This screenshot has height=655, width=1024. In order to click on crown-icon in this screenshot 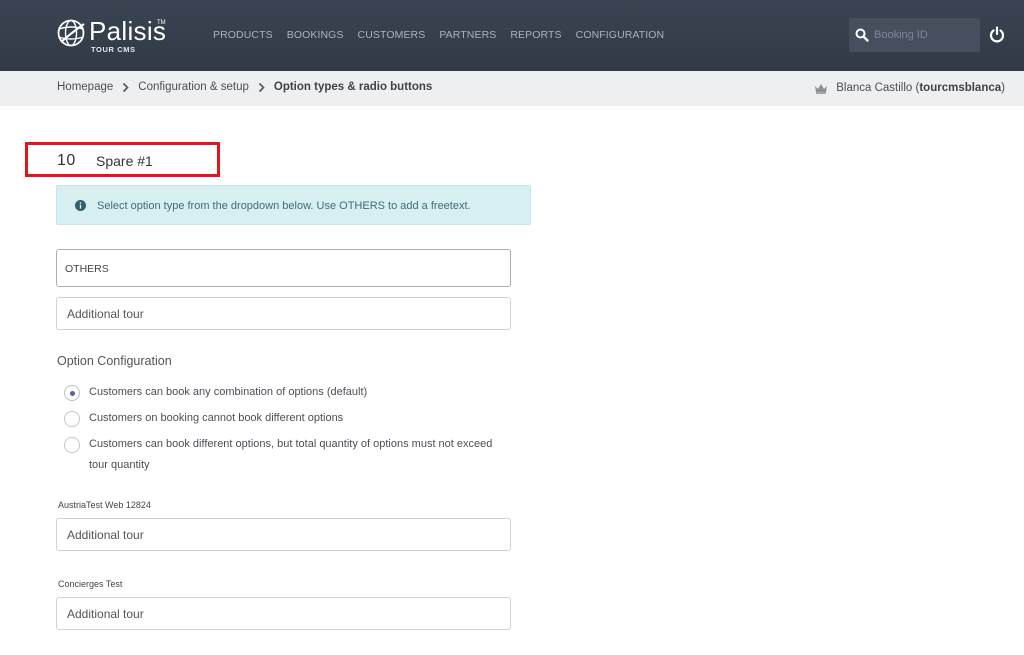, I will do `click(821, 88)`.